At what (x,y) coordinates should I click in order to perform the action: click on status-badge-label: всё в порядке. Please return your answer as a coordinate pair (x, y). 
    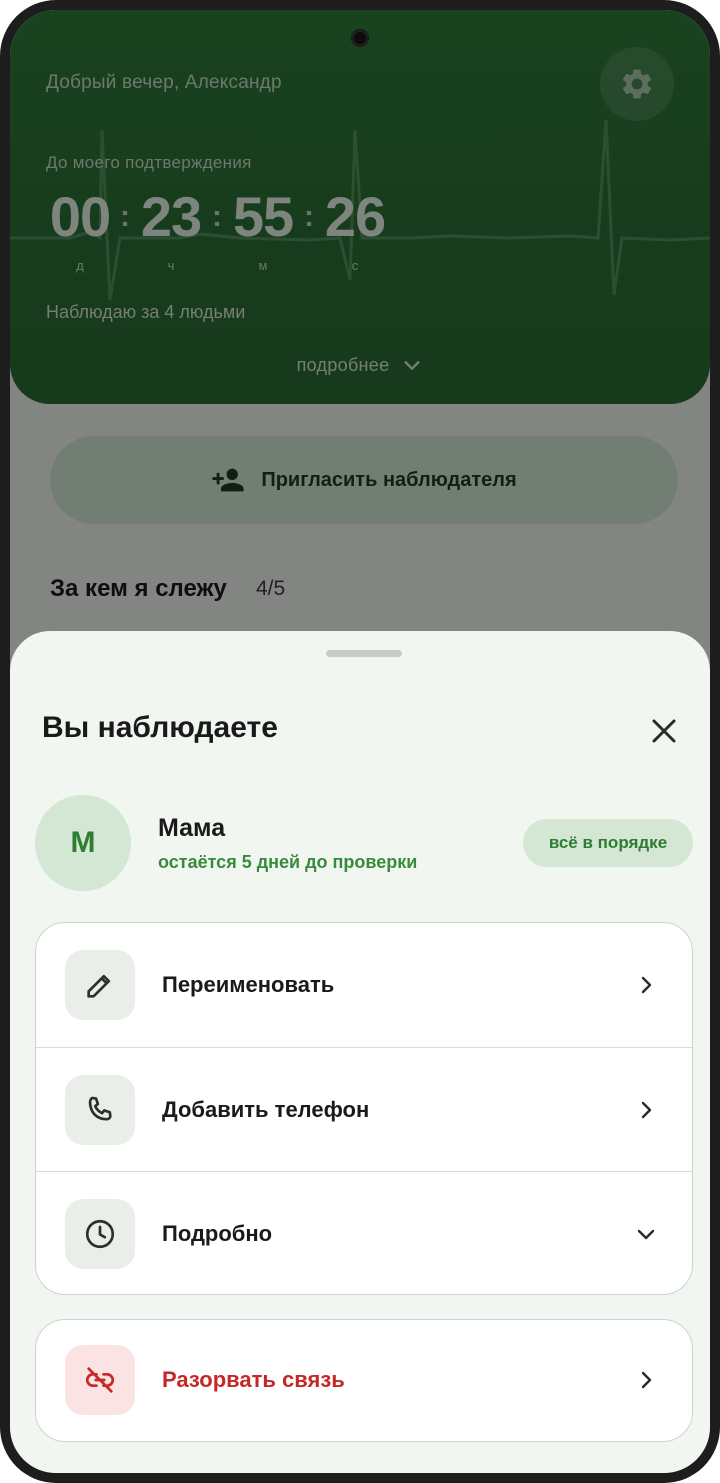
    Looking at the image, I should click on (608, 842).